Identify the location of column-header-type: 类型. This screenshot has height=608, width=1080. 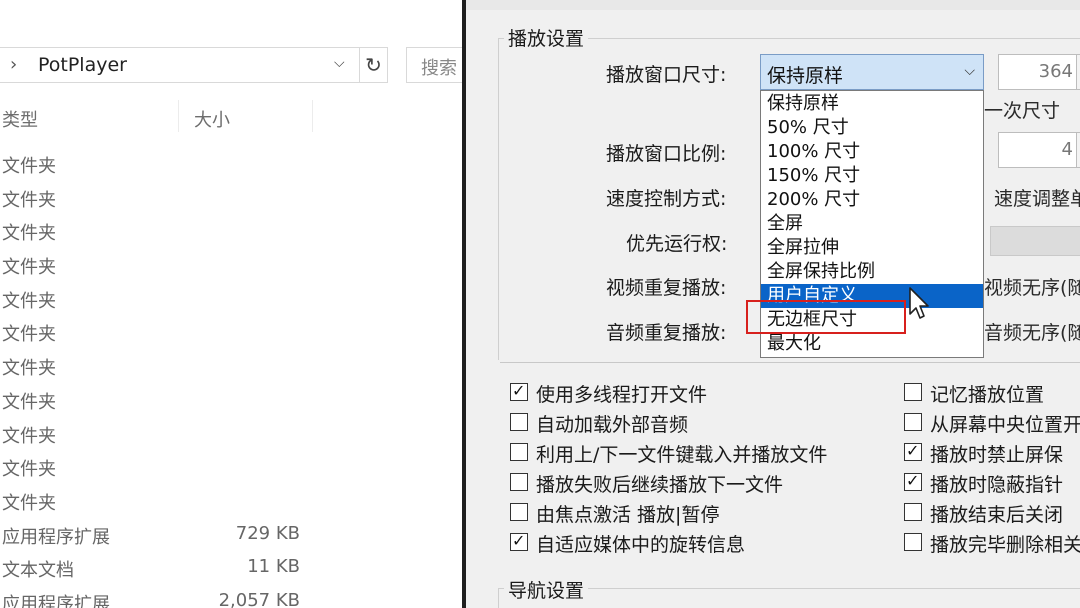
(20, 119).